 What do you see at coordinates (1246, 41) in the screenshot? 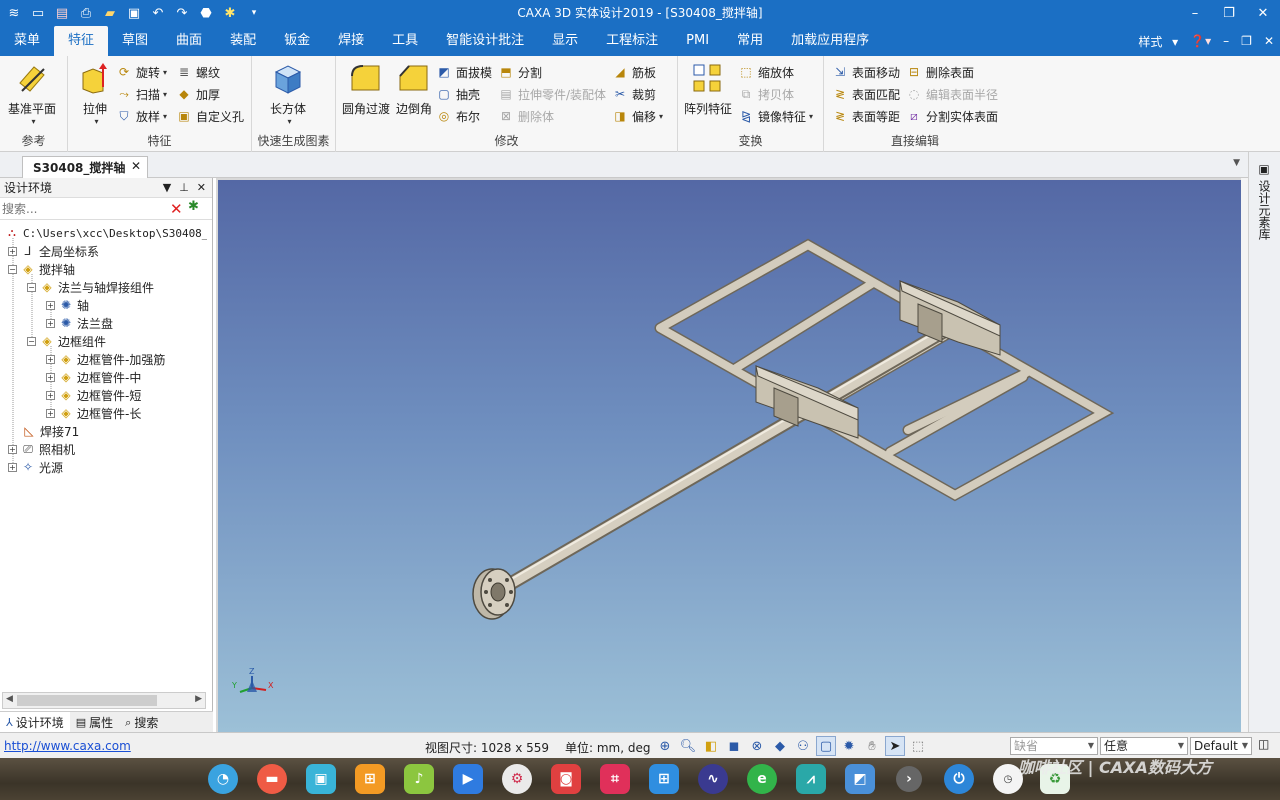
I see `ribbon-restore-icon: ❐` at bounding box center [1246, 41].